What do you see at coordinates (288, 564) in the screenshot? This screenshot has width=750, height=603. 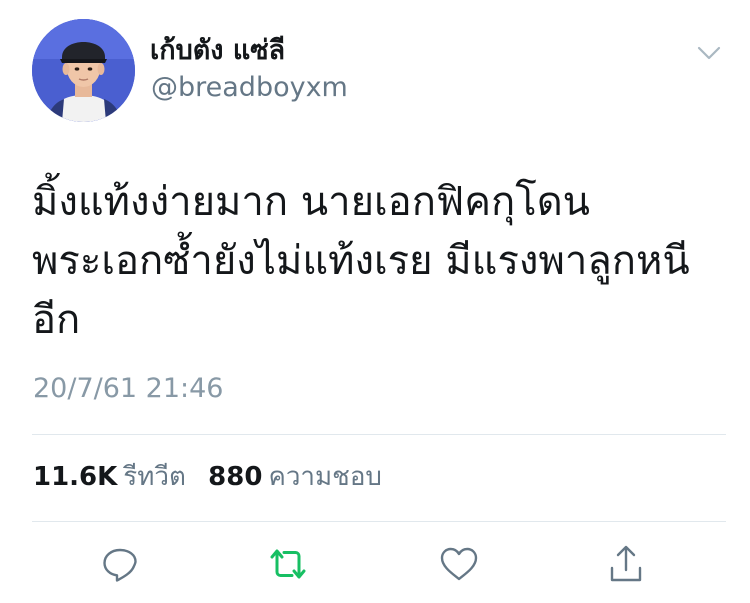 I see `retweet-icon` at bounding box center [288, 564].